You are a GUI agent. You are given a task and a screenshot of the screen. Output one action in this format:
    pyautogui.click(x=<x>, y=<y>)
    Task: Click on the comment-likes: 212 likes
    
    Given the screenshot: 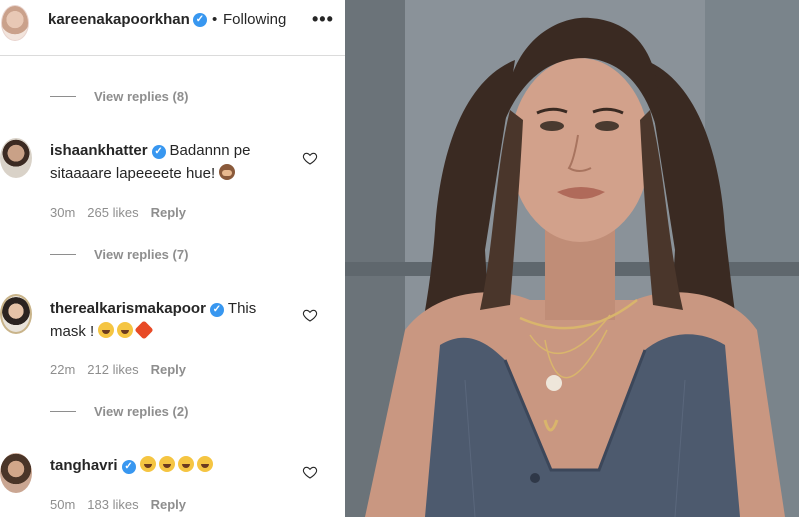 What is the action you would take?
    pyautogui.click(x=112, y=369)
    